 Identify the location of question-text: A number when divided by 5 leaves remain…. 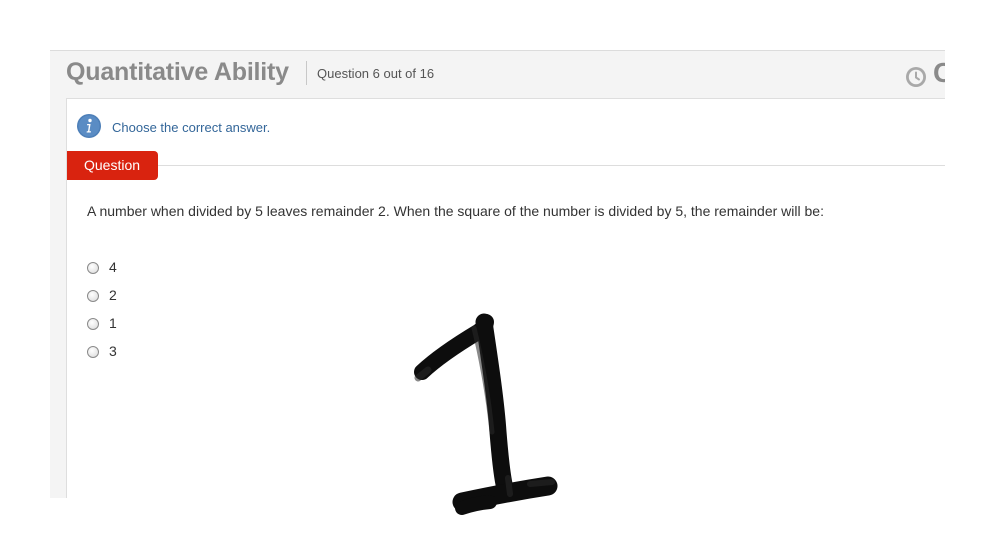
(455, 211).